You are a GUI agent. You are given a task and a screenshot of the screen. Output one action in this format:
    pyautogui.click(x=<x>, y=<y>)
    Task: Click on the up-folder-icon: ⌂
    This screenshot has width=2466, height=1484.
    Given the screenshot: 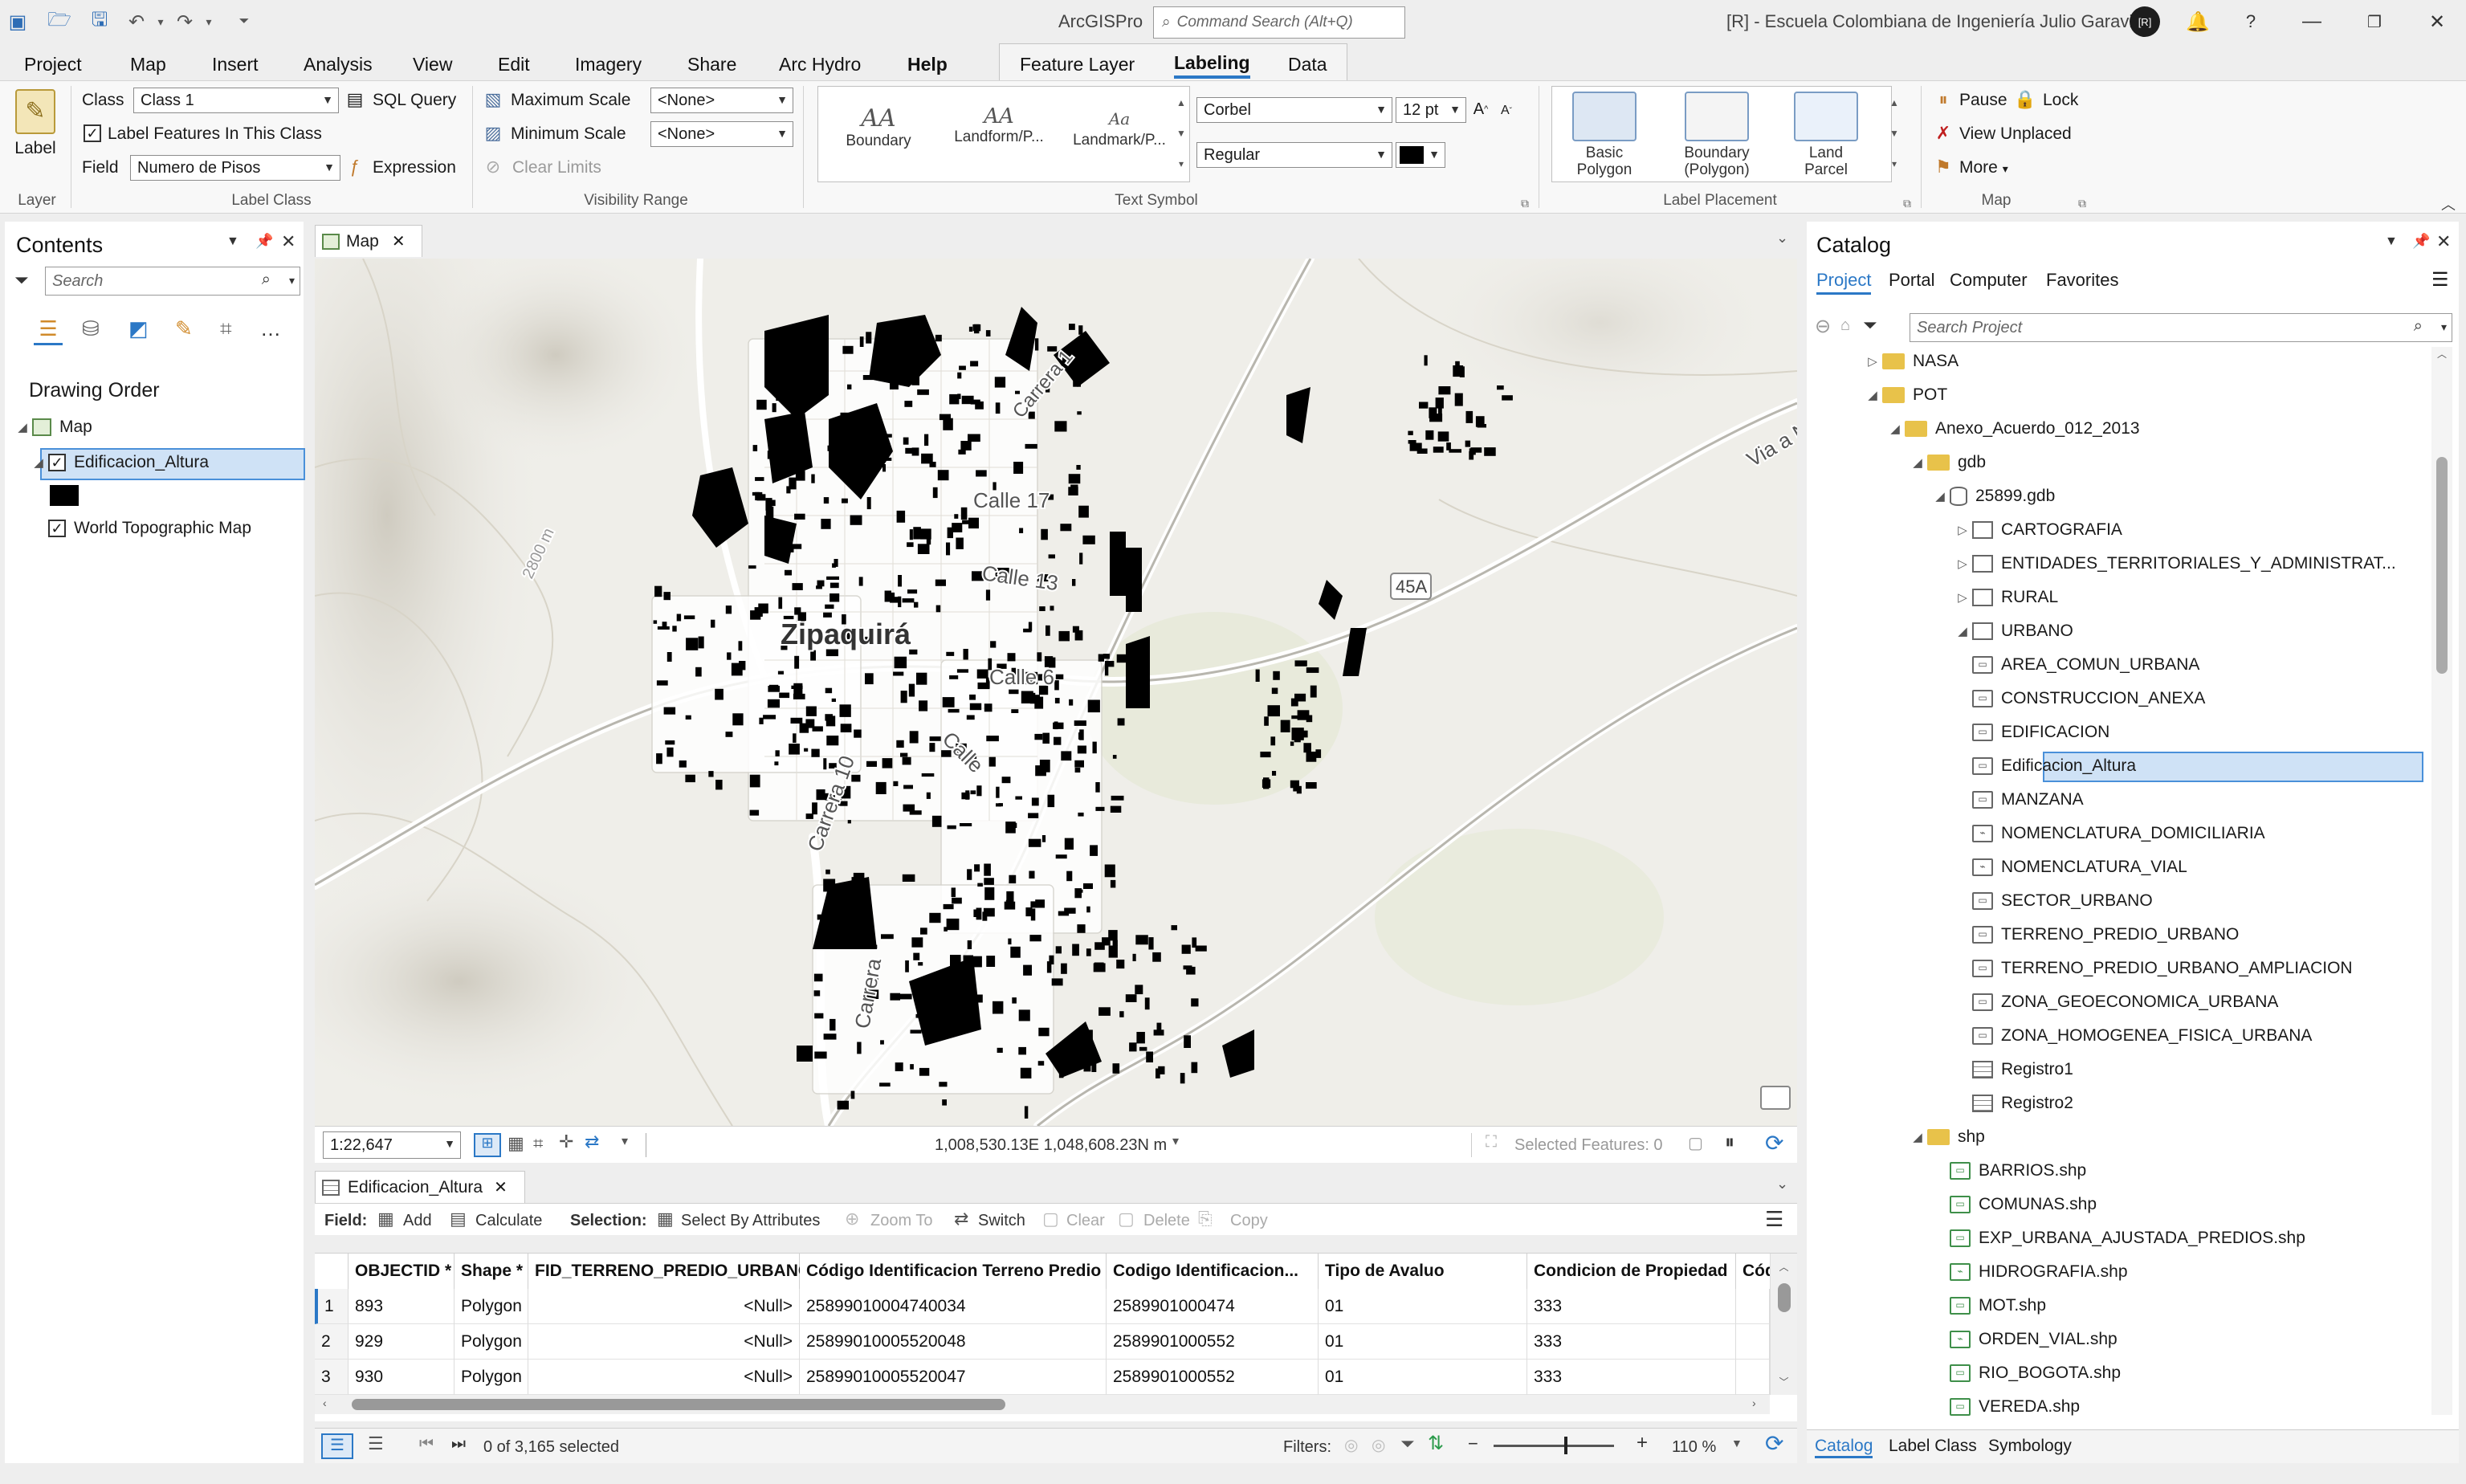 What is the action you would take?
    pyautogui.click(x=1845, y=325)
    